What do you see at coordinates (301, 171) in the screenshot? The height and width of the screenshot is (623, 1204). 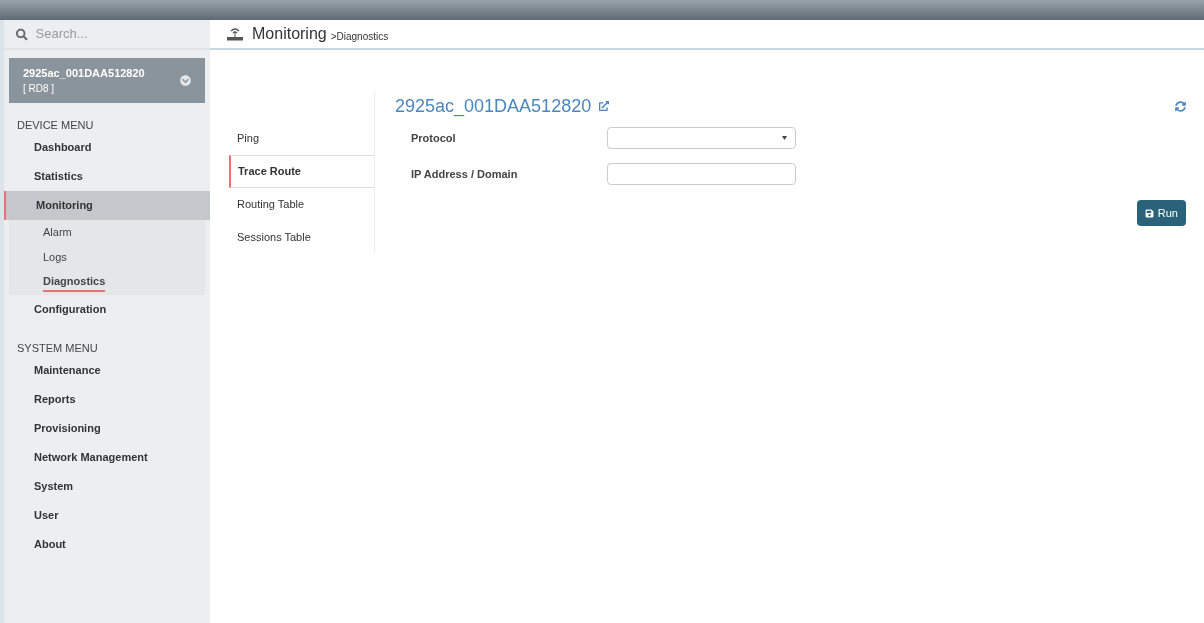 I see `side-tab: Trace Route` at bounding box center [301, 171].